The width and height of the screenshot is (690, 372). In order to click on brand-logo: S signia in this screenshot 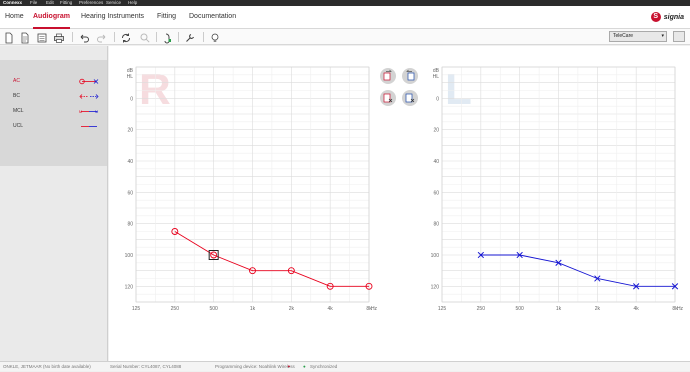, I will do `click(667, 17)`.